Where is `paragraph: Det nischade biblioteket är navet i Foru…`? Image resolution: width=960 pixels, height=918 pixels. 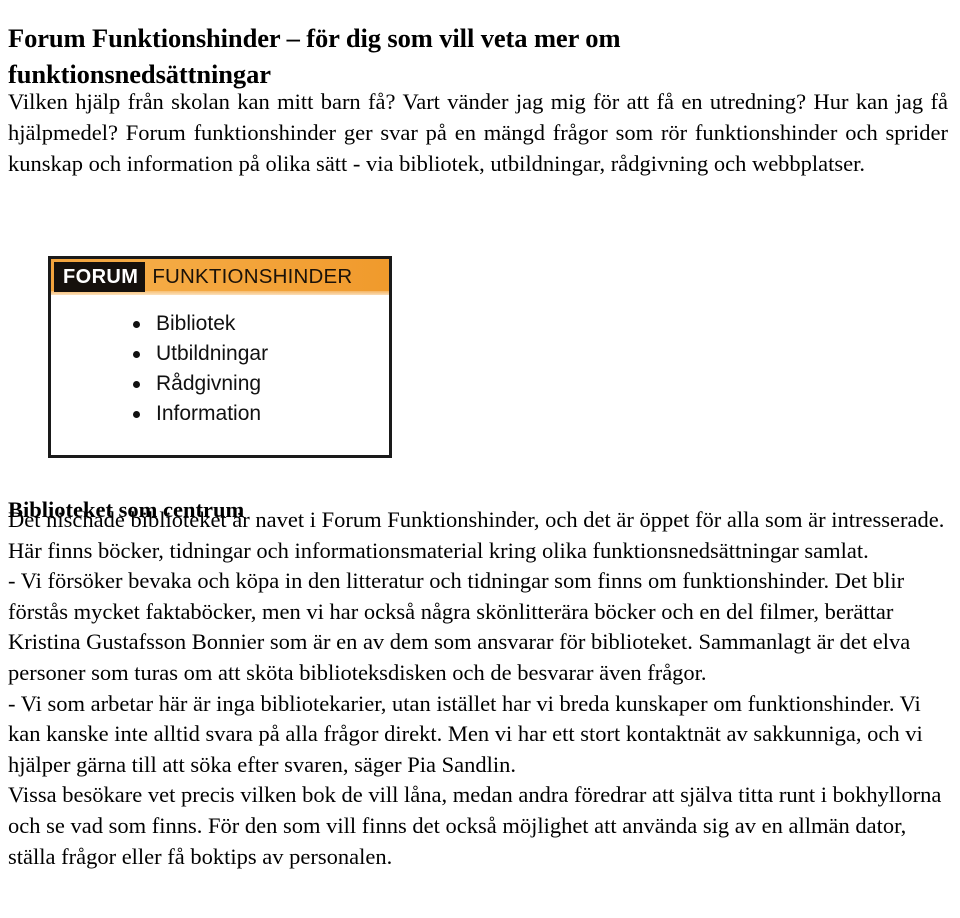
paragraph: Det nischade biblioteket är navet i Foru… is located at coordinates (476, 535).